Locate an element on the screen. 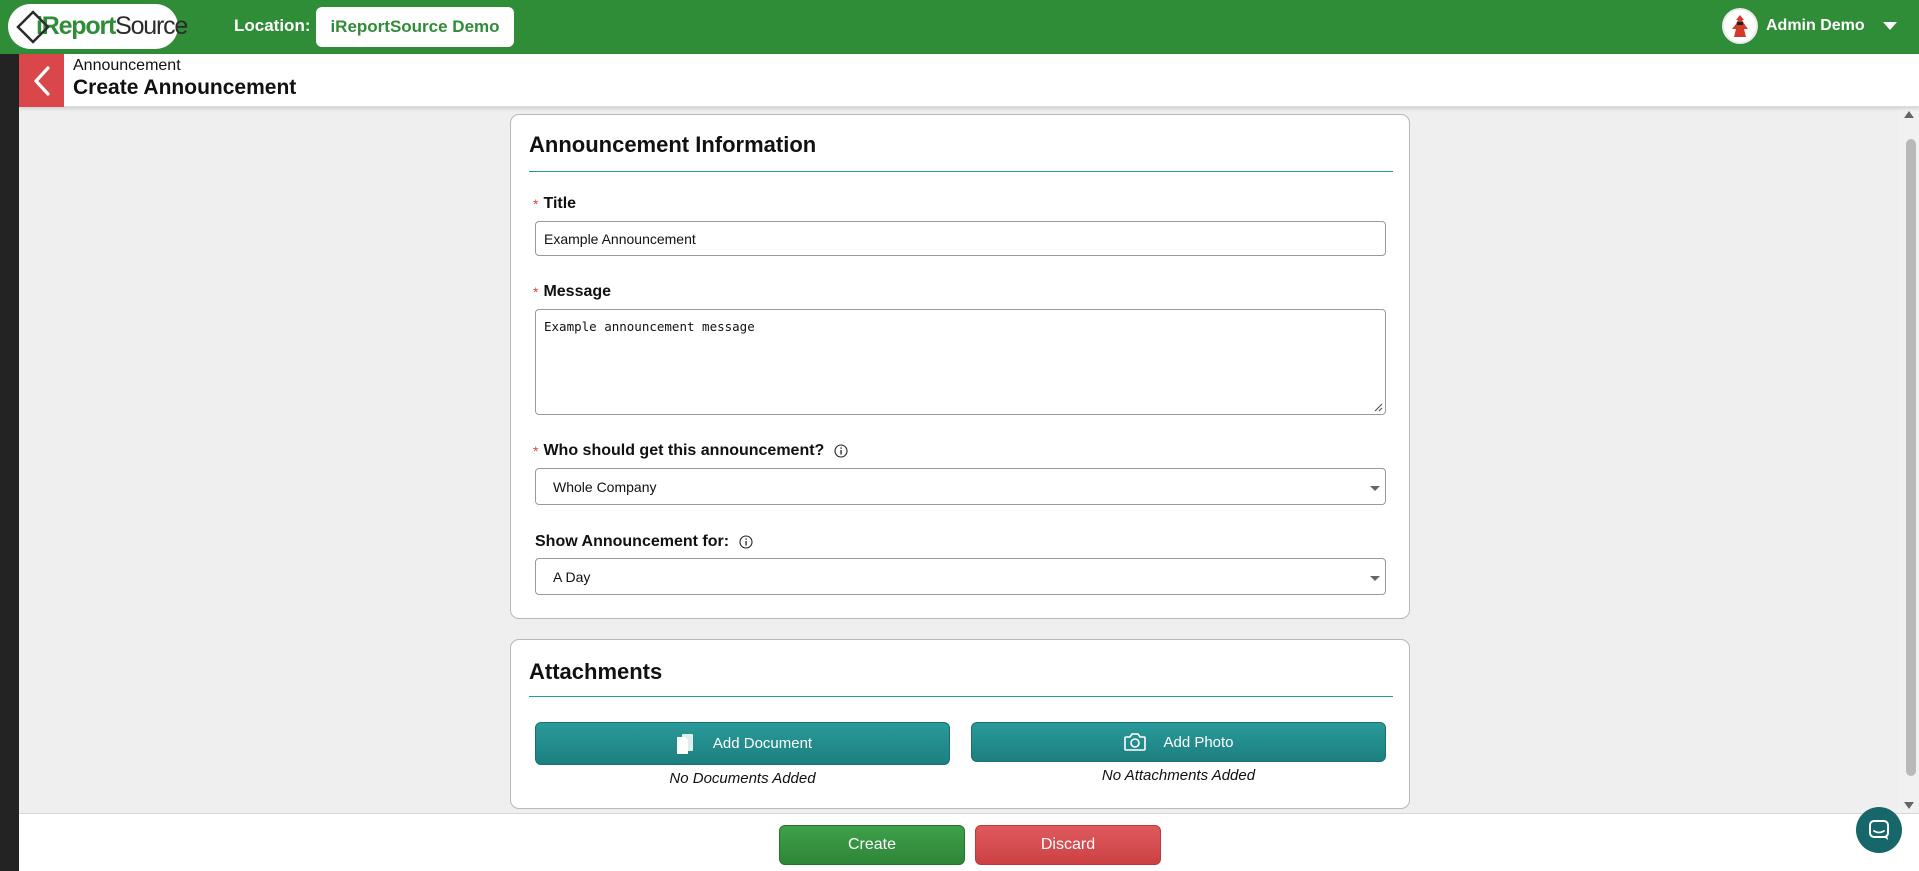 This screenshot has width=1919, height=871. page-title: Create Announcement is located at coordinates (185, 87).